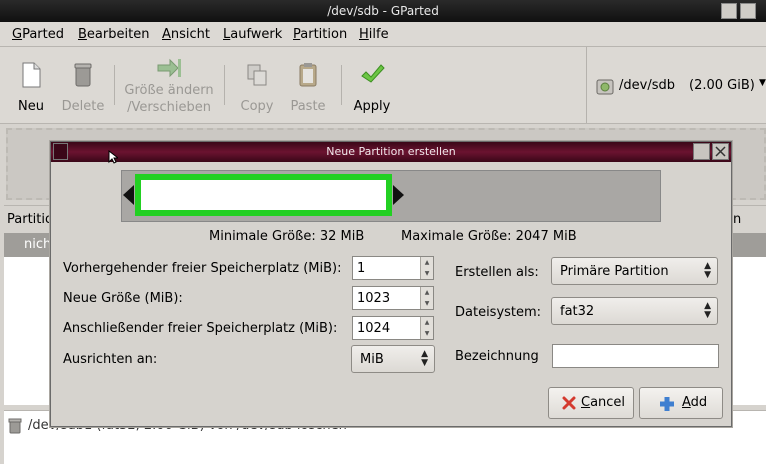 The image size is (766, 464). I want to click on menu-gparted: GParted, so click(38, 34).